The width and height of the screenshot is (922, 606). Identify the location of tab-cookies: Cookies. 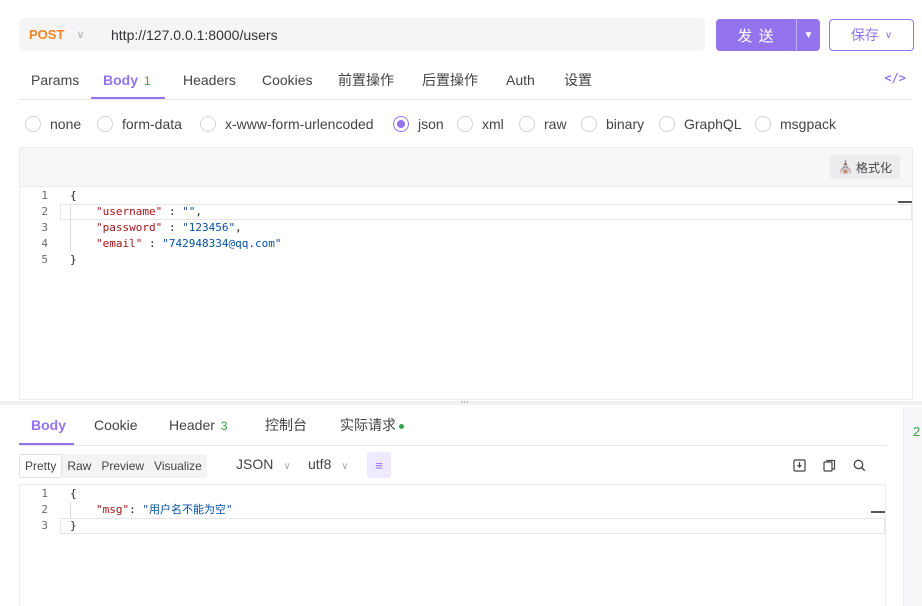
(287, 80).